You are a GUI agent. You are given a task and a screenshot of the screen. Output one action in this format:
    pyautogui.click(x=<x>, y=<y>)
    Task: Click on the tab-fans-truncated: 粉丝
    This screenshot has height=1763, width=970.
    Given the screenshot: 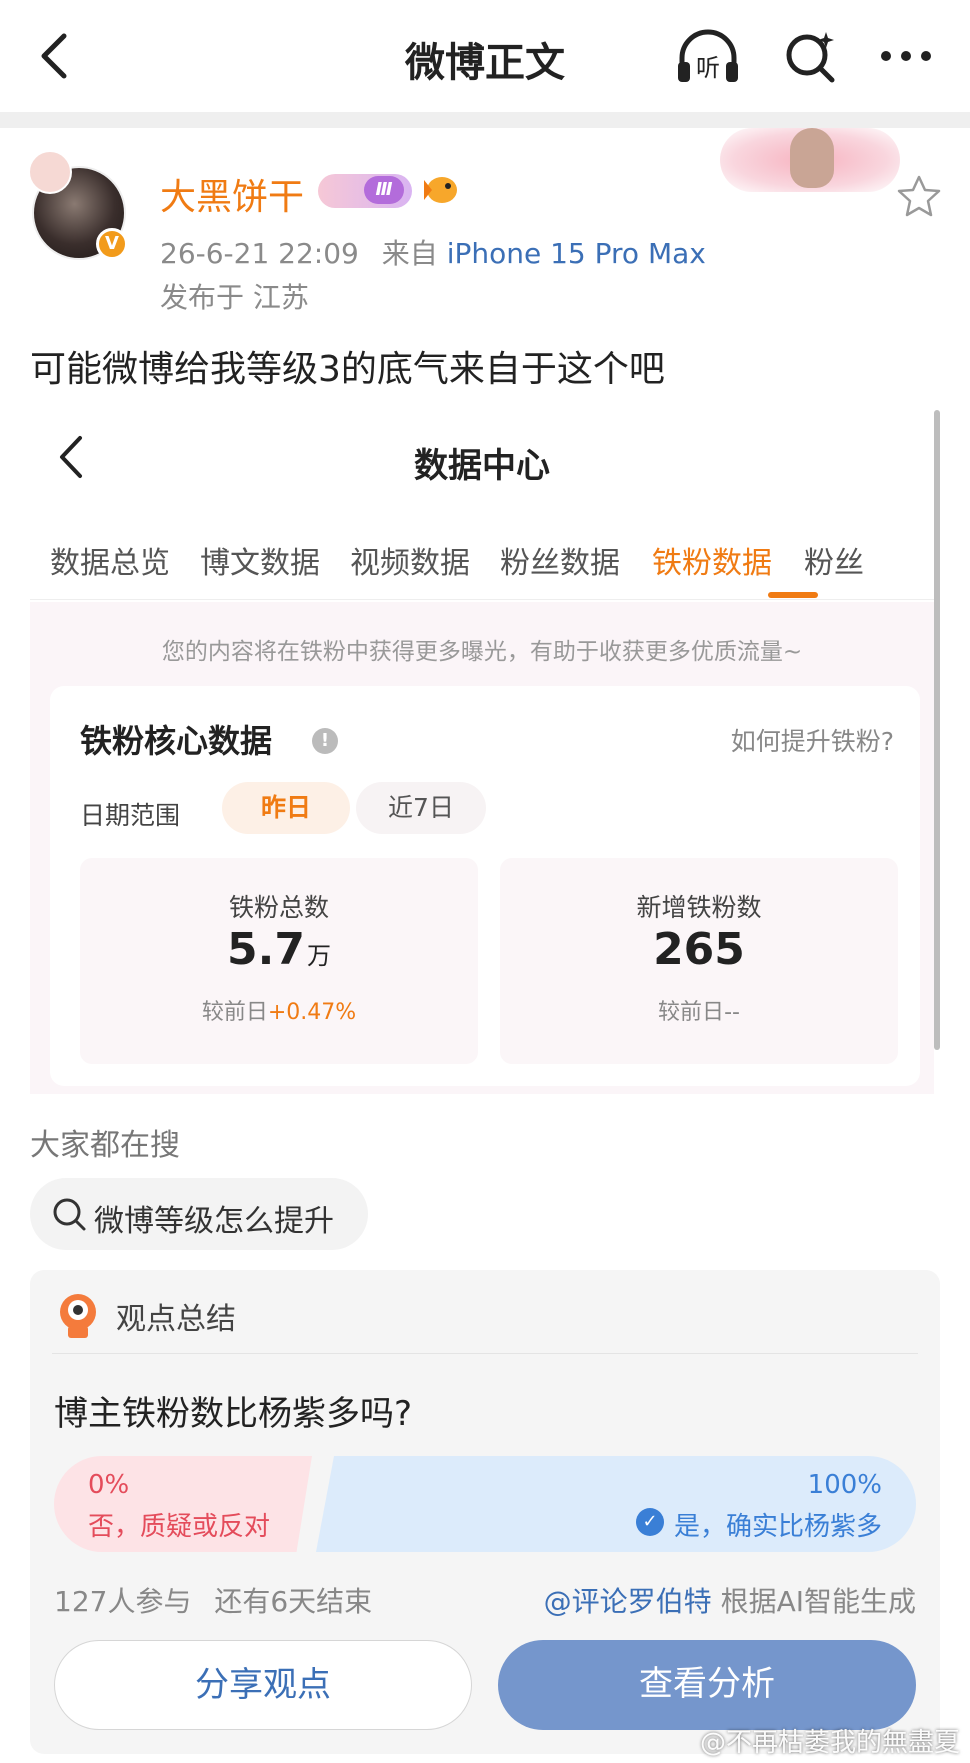 What is the action you would take?
    pyautogui.click(x=834, y=563)
    